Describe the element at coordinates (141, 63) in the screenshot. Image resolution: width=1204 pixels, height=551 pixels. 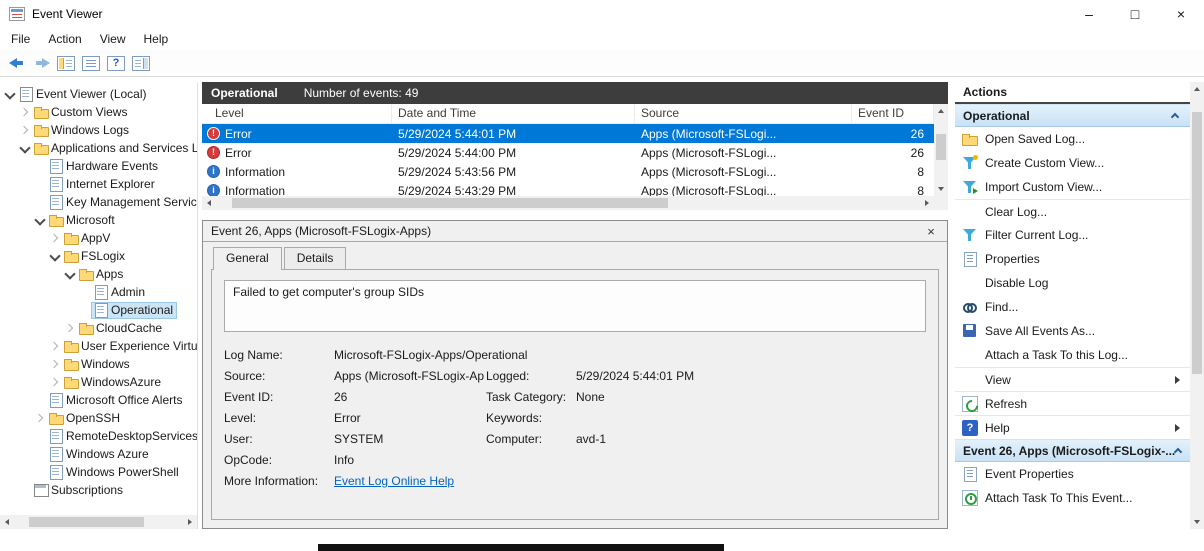
I see `show-action-pane-icon` at that location.